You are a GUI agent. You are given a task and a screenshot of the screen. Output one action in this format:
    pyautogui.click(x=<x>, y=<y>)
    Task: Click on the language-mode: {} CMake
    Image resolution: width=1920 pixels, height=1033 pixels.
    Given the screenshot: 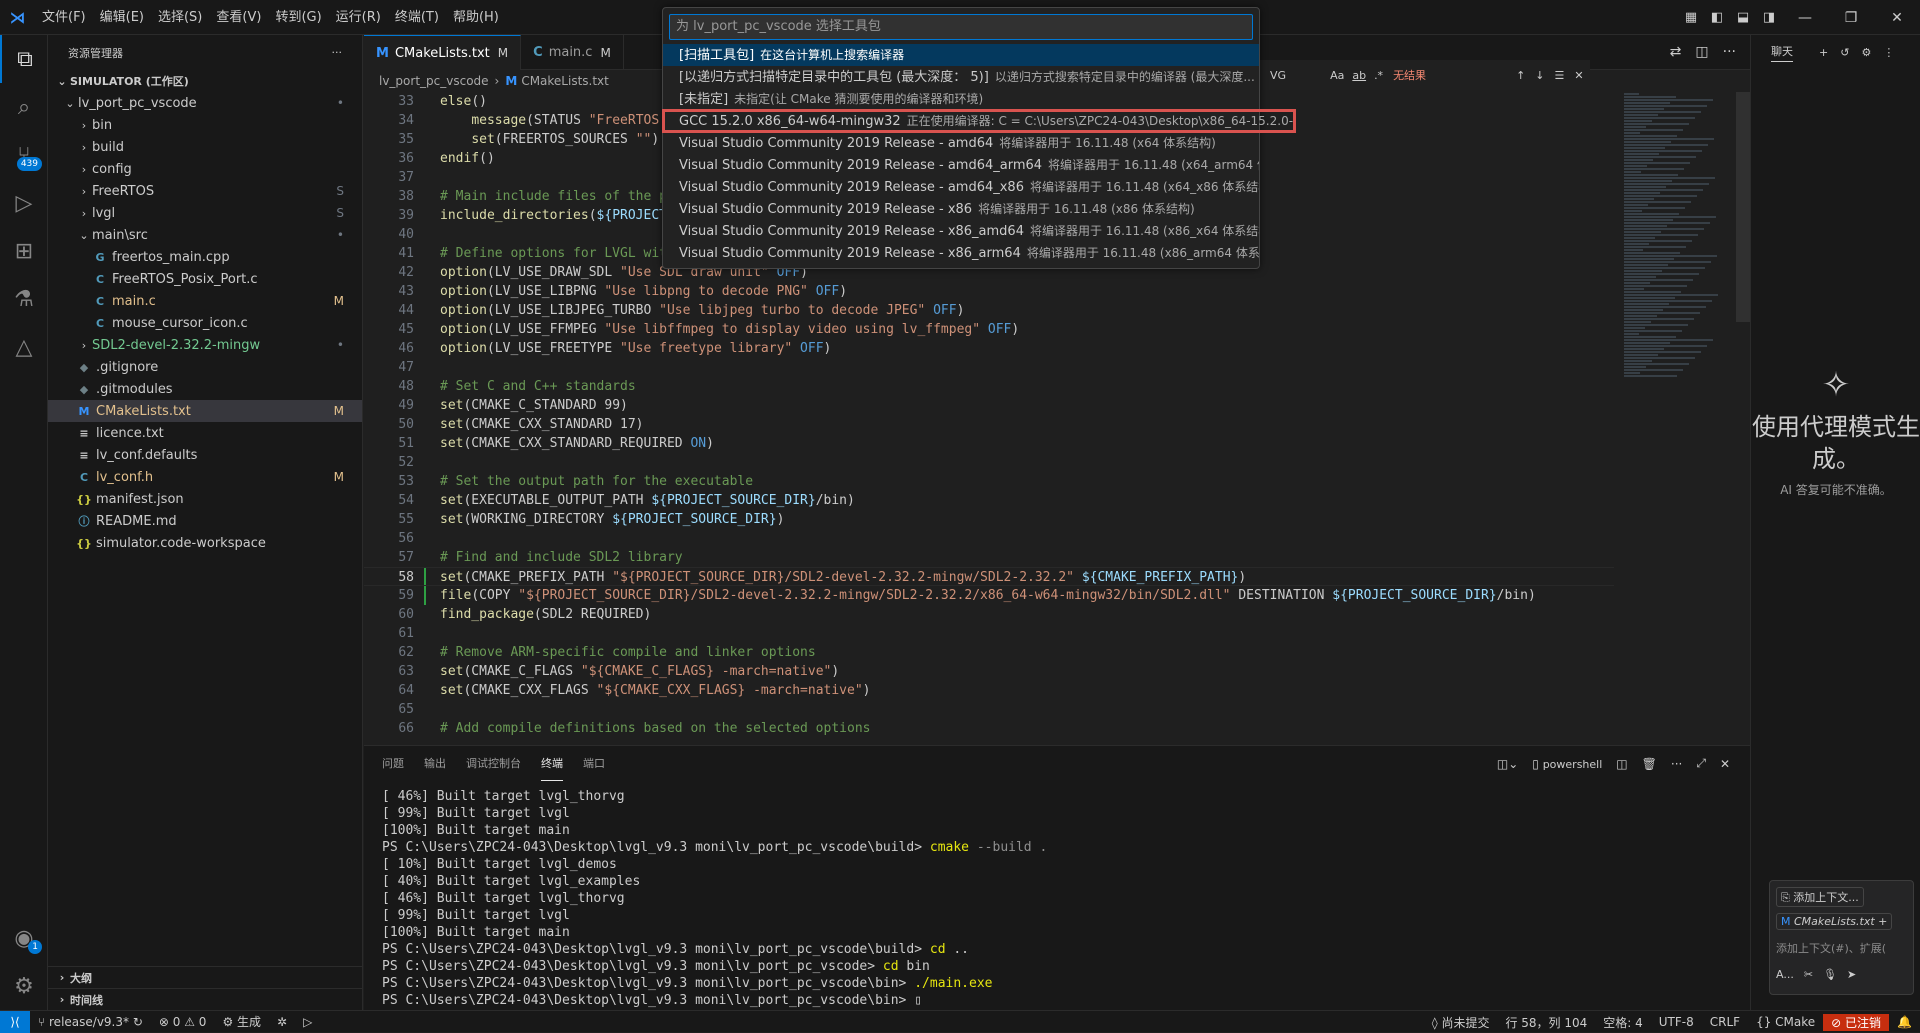 What is the action you would take?
    pyautogui.click(x=1785, y=1022)
    